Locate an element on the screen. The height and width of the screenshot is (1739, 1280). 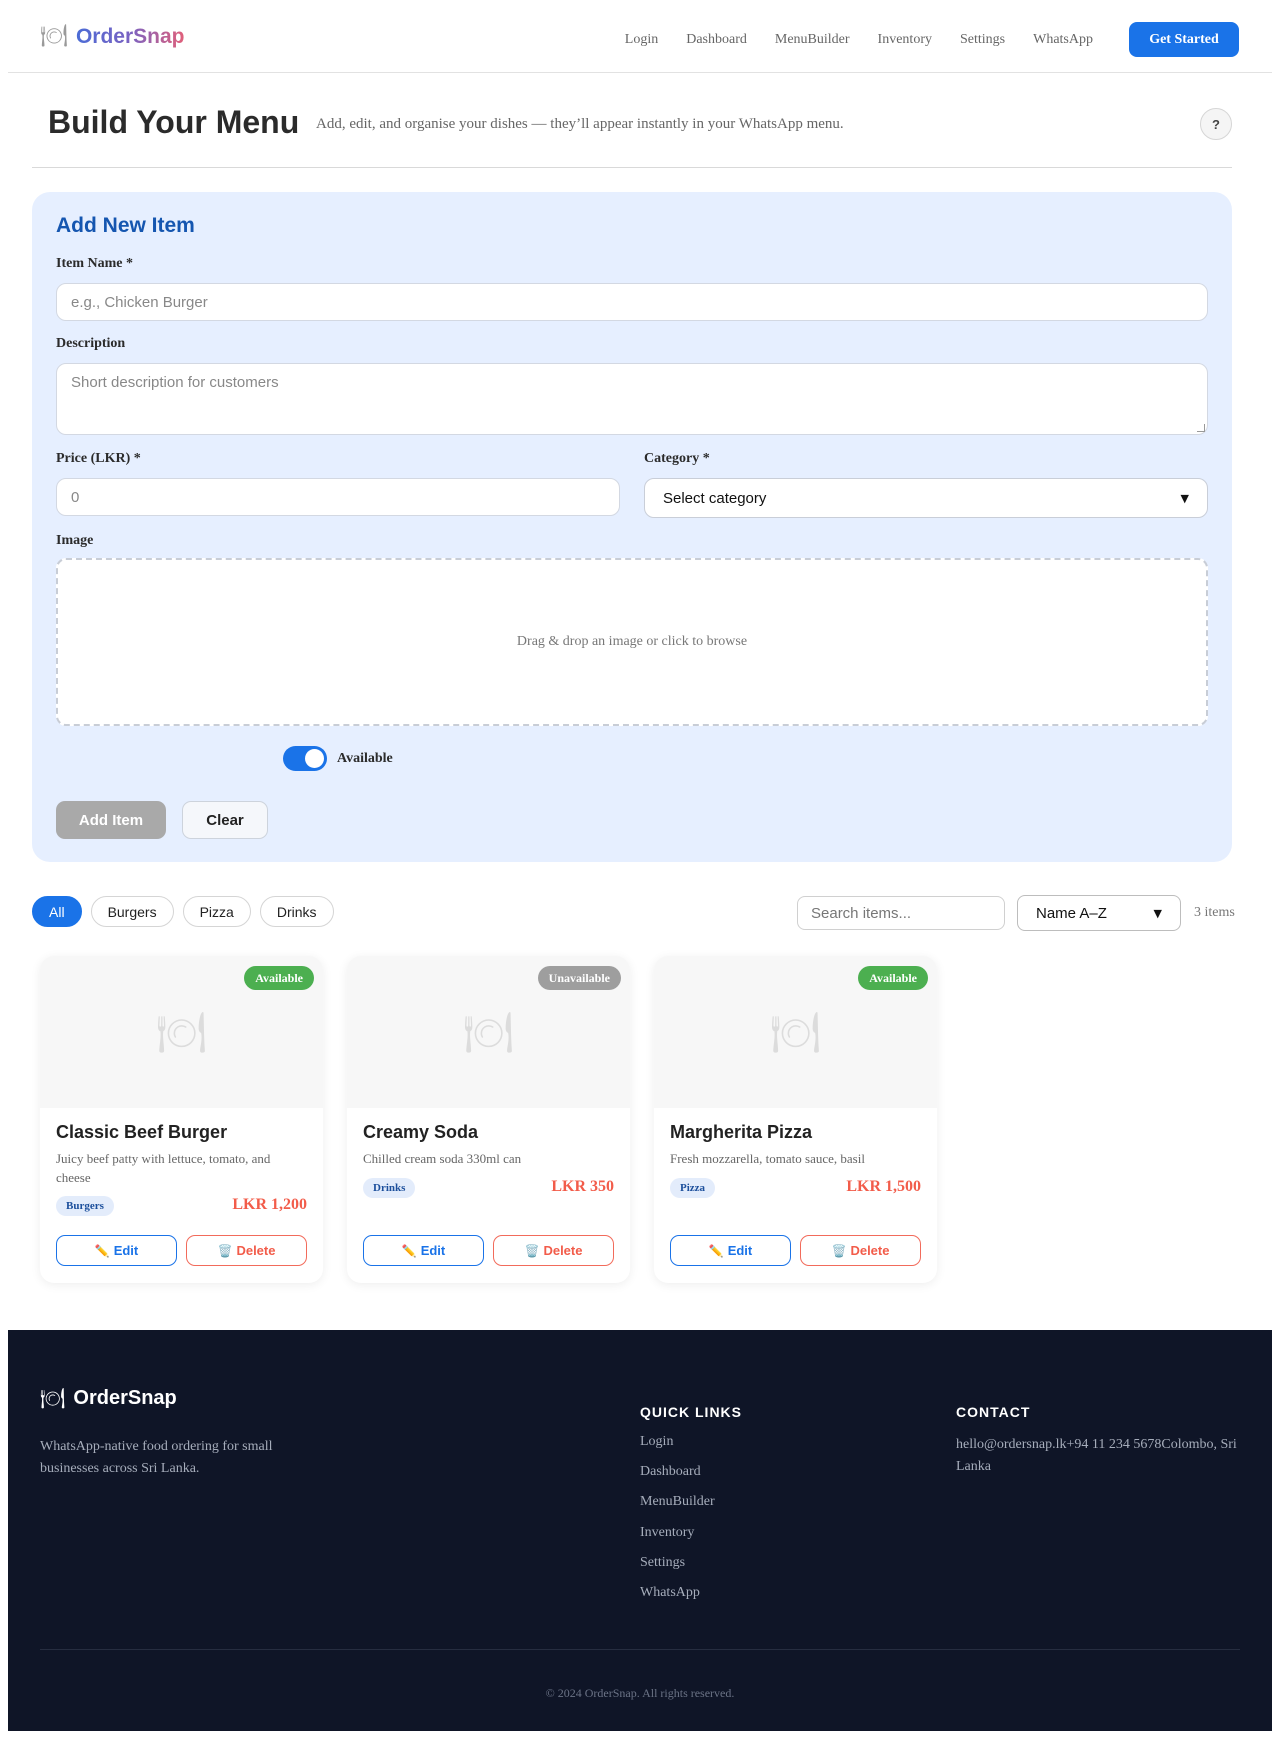
logo: 🍽 OrderSnap is located at coordinates (112, 36).